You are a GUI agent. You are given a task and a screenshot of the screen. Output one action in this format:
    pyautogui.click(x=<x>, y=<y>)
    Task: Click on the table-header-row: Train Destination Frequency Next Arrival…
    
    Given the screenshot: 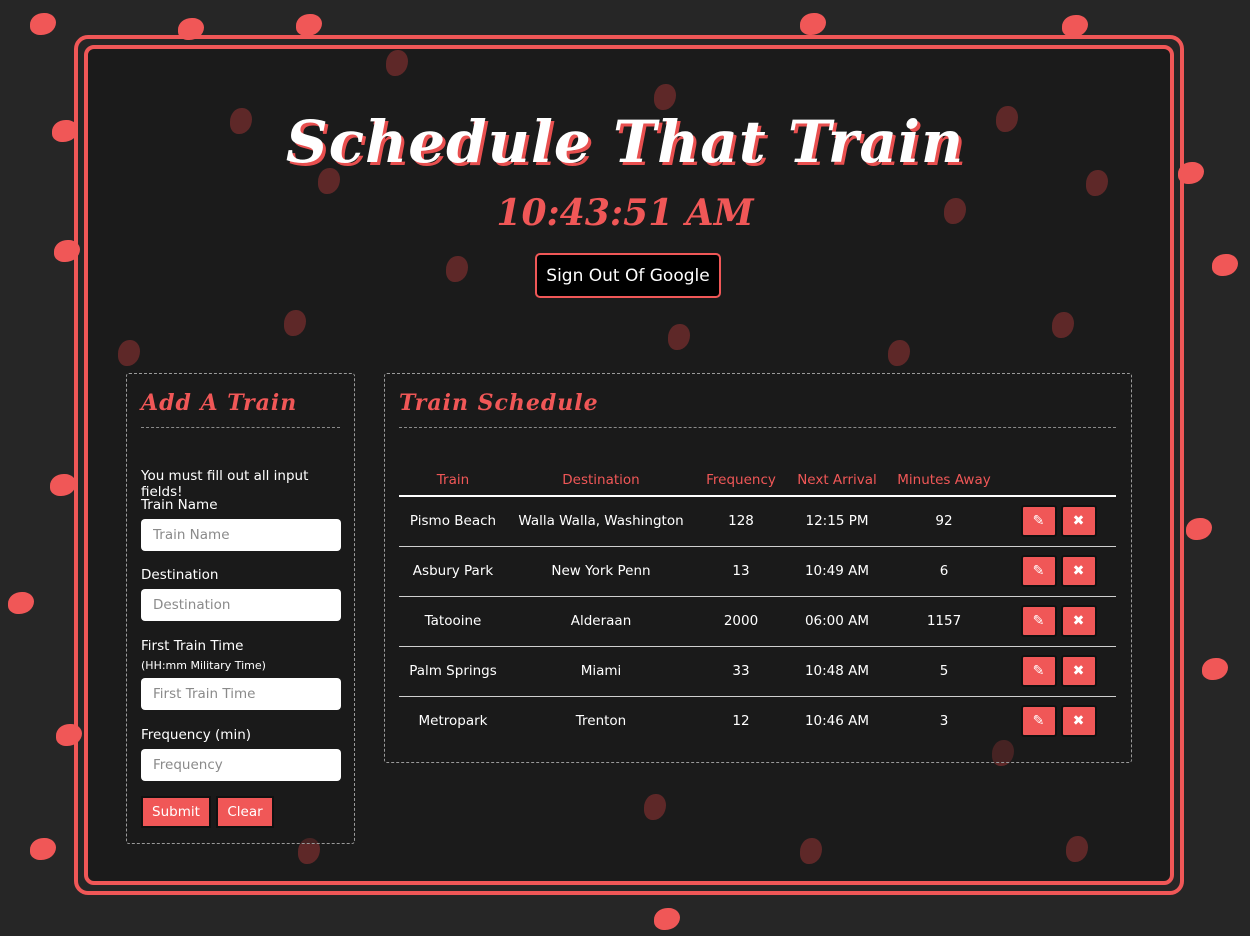 What is the action you would take?
    pyautogui.click(x=757, y=480)
    